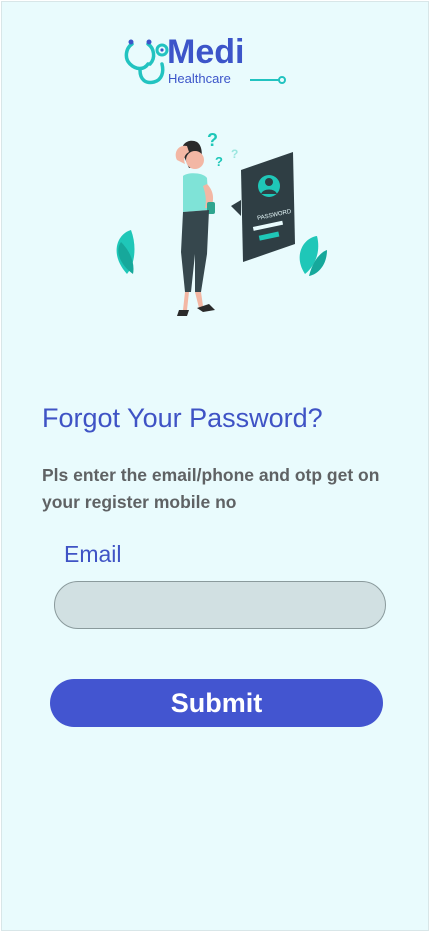  What do you see at coordinates (216, 703) in the screenshot?
I see `submit-button: Submit` at bounding box center [216, 703].